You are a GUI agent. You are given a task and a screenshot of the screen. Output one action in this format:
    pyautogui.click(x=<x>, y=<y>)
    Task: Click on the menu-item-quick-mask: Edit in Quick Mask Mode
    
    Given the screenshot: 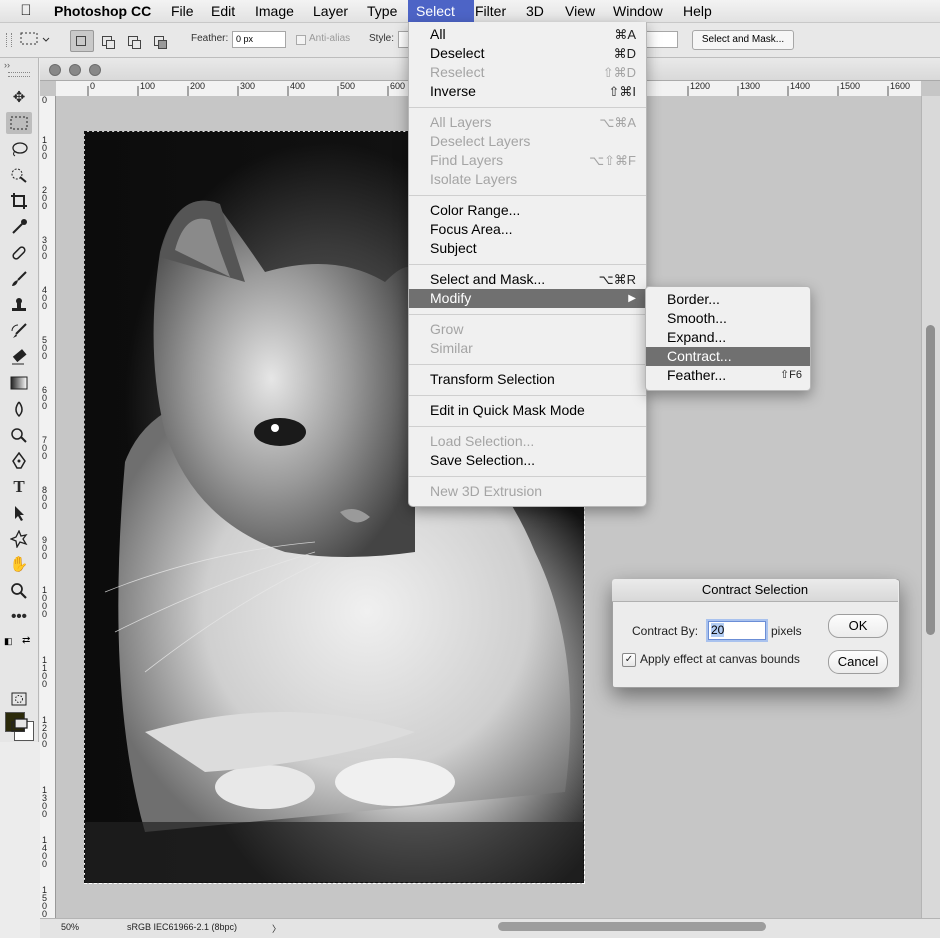 What is the action you would take?
    pyautogui.click(x=527, y=410)
    